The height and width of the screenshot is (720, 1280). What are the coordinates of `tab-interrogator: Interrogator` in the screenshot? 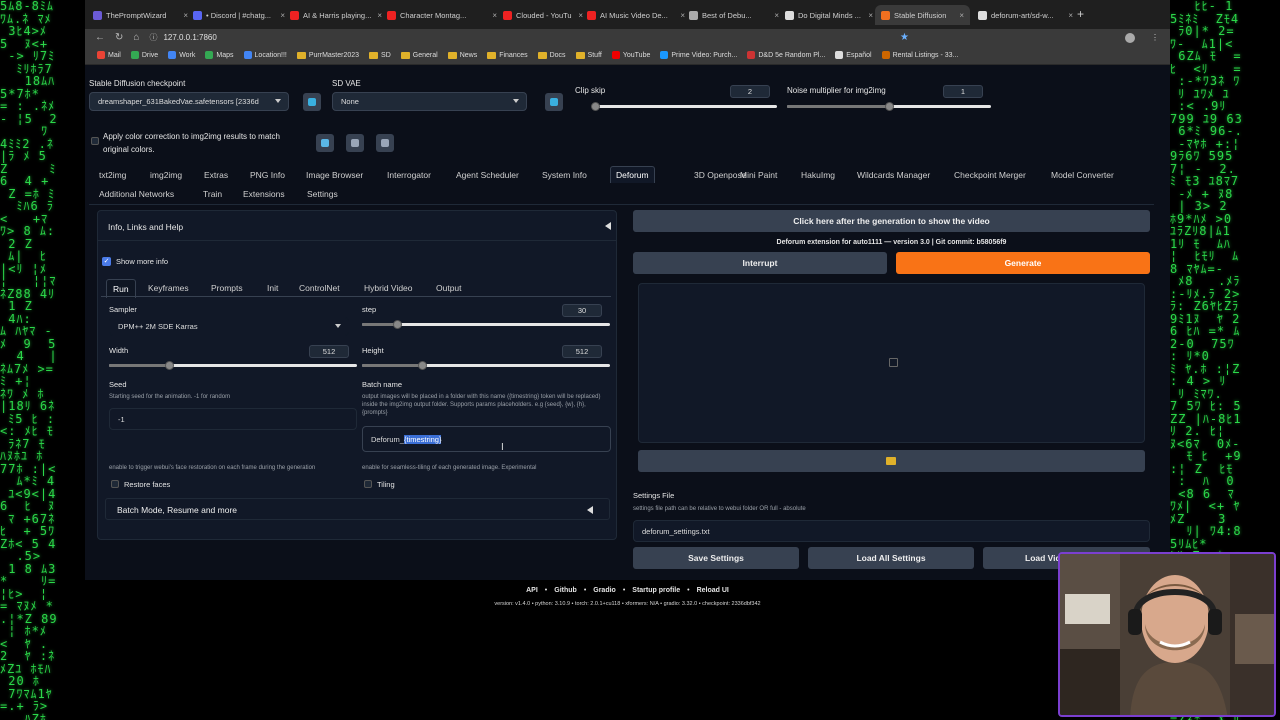 It's located at (409, 175).